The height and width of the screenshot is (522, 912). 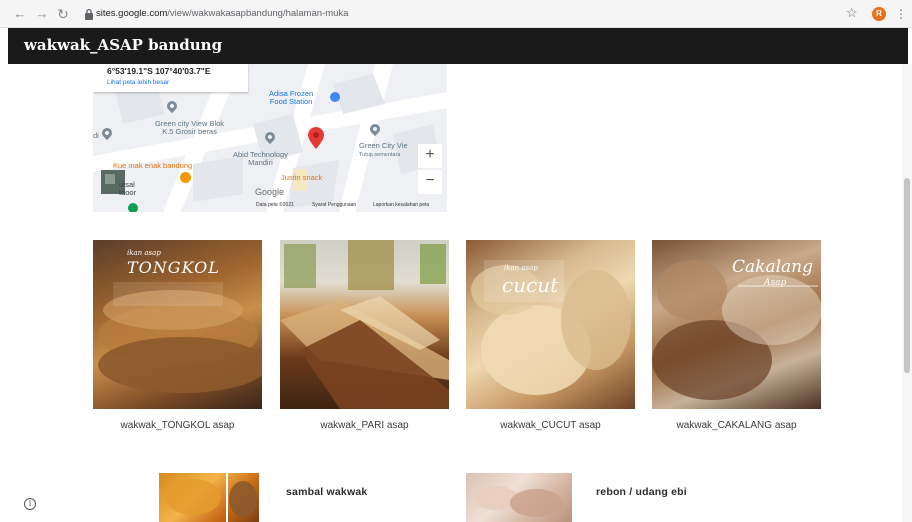 I want to click on map-label-justin: Justin snack, so click(x=302, y=177).